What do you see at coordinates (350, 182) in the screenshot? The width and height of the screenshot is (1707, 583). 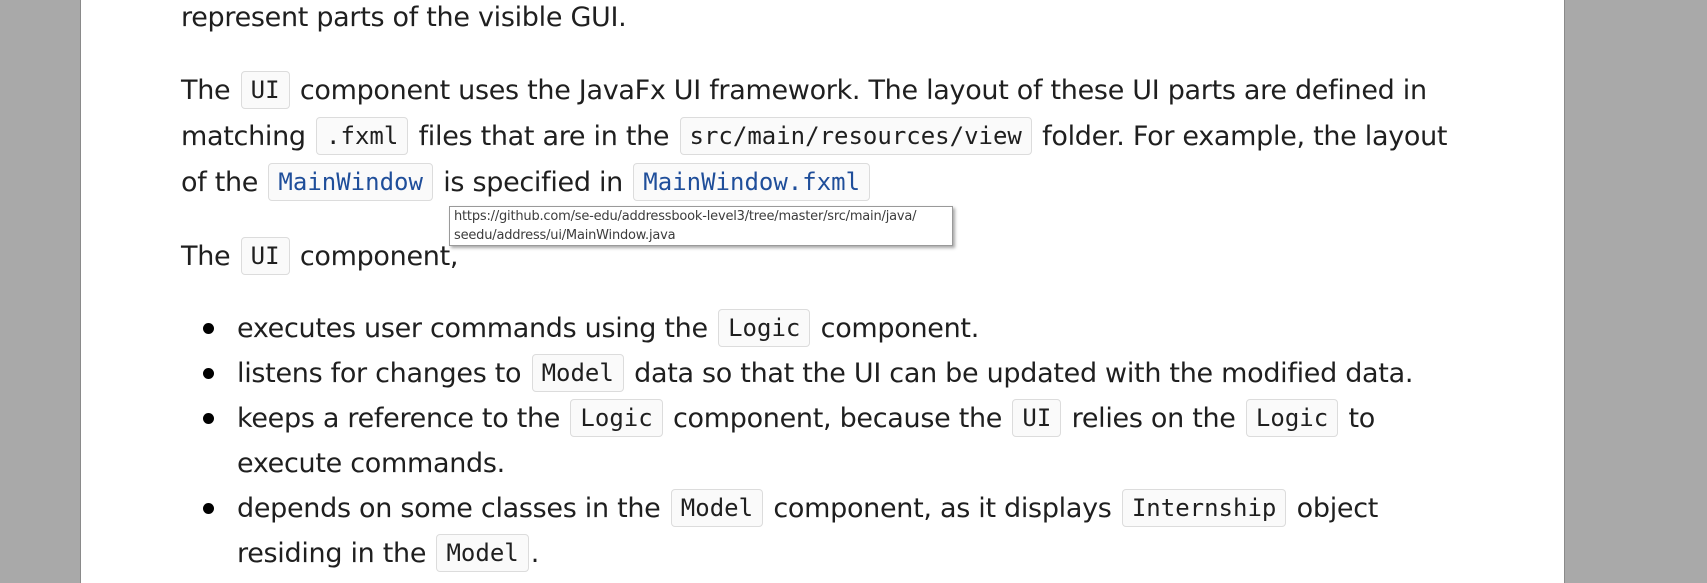 I see `mainwindow-link: MainWindow` at bounding box center [350, 182].